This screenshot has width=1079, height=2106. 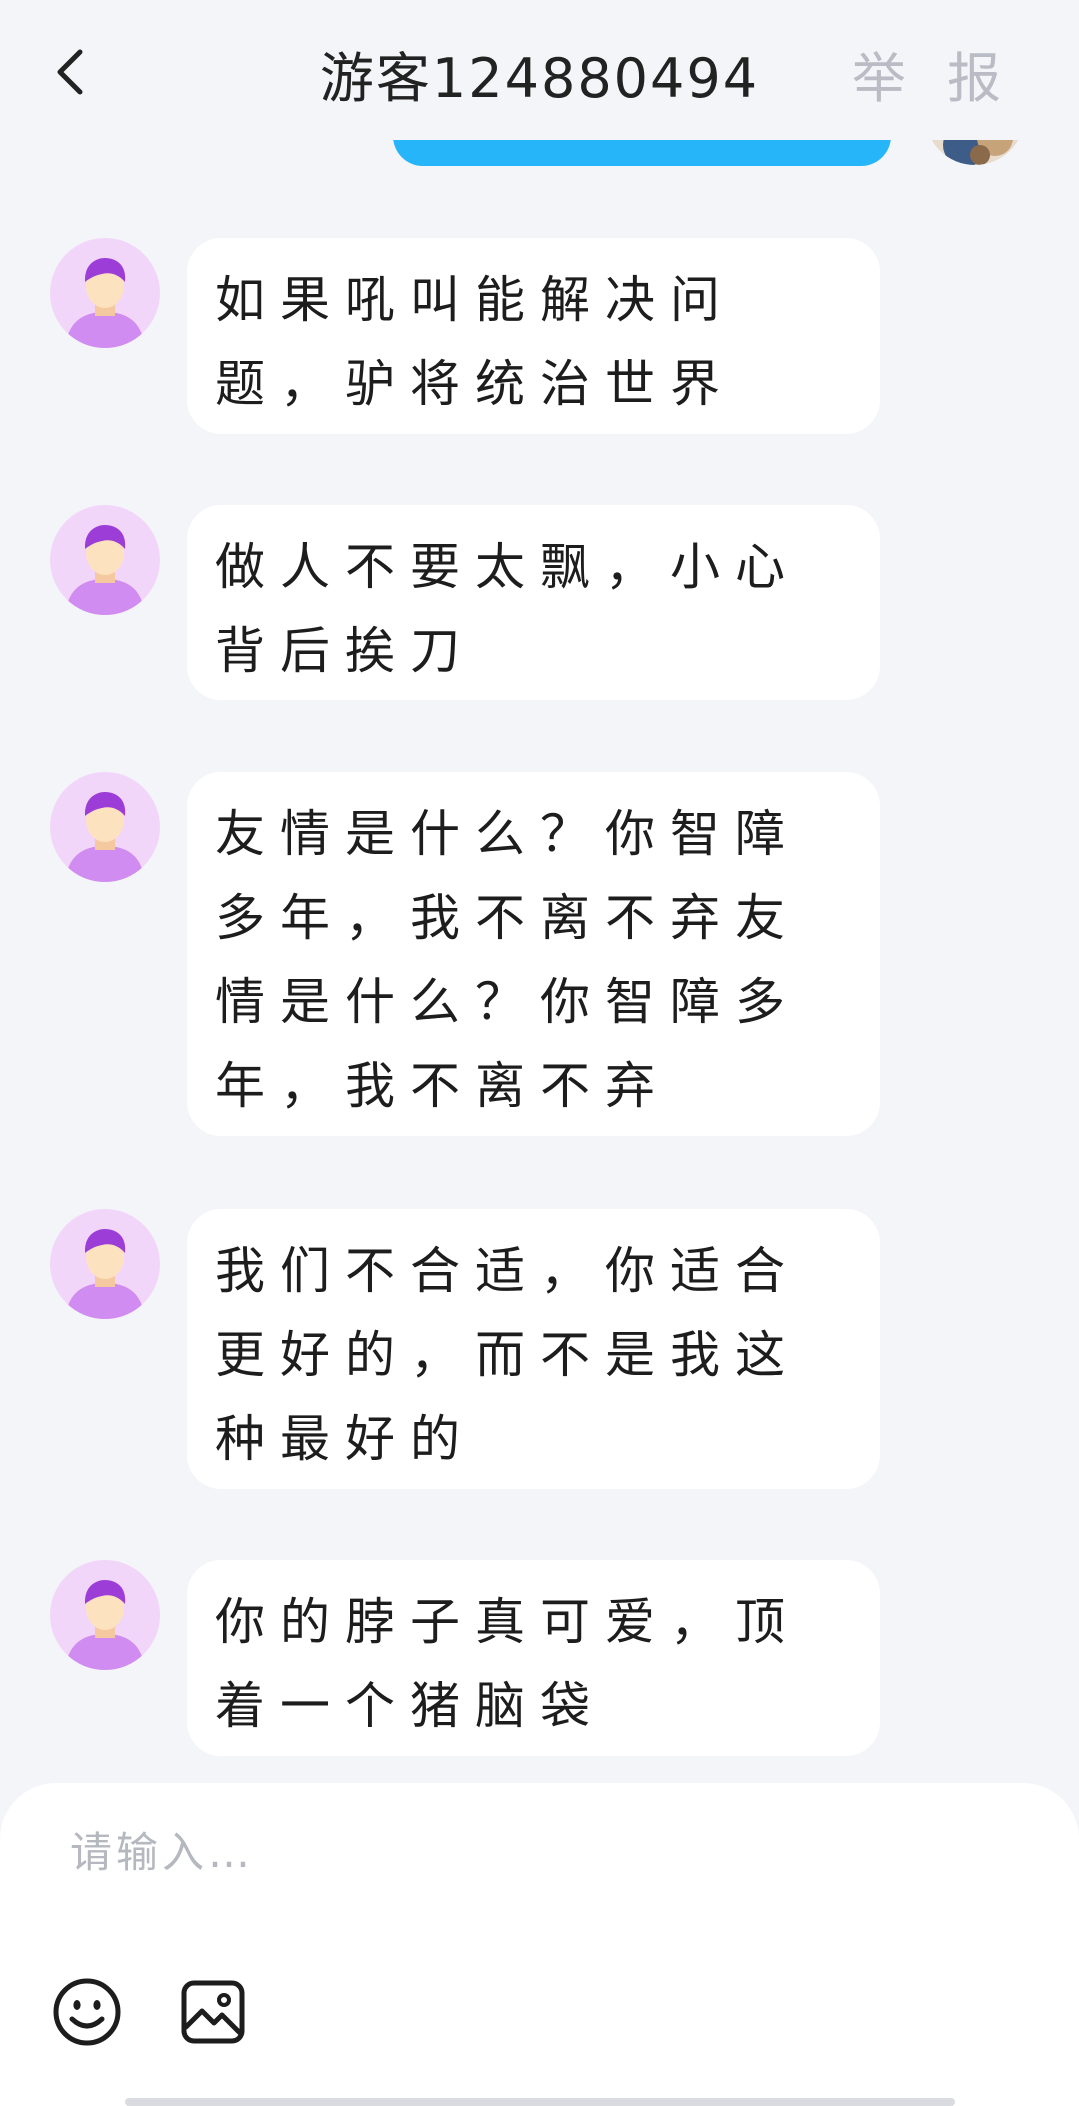 I want to click on report-button: 举 报, so click(x=932, y=73).